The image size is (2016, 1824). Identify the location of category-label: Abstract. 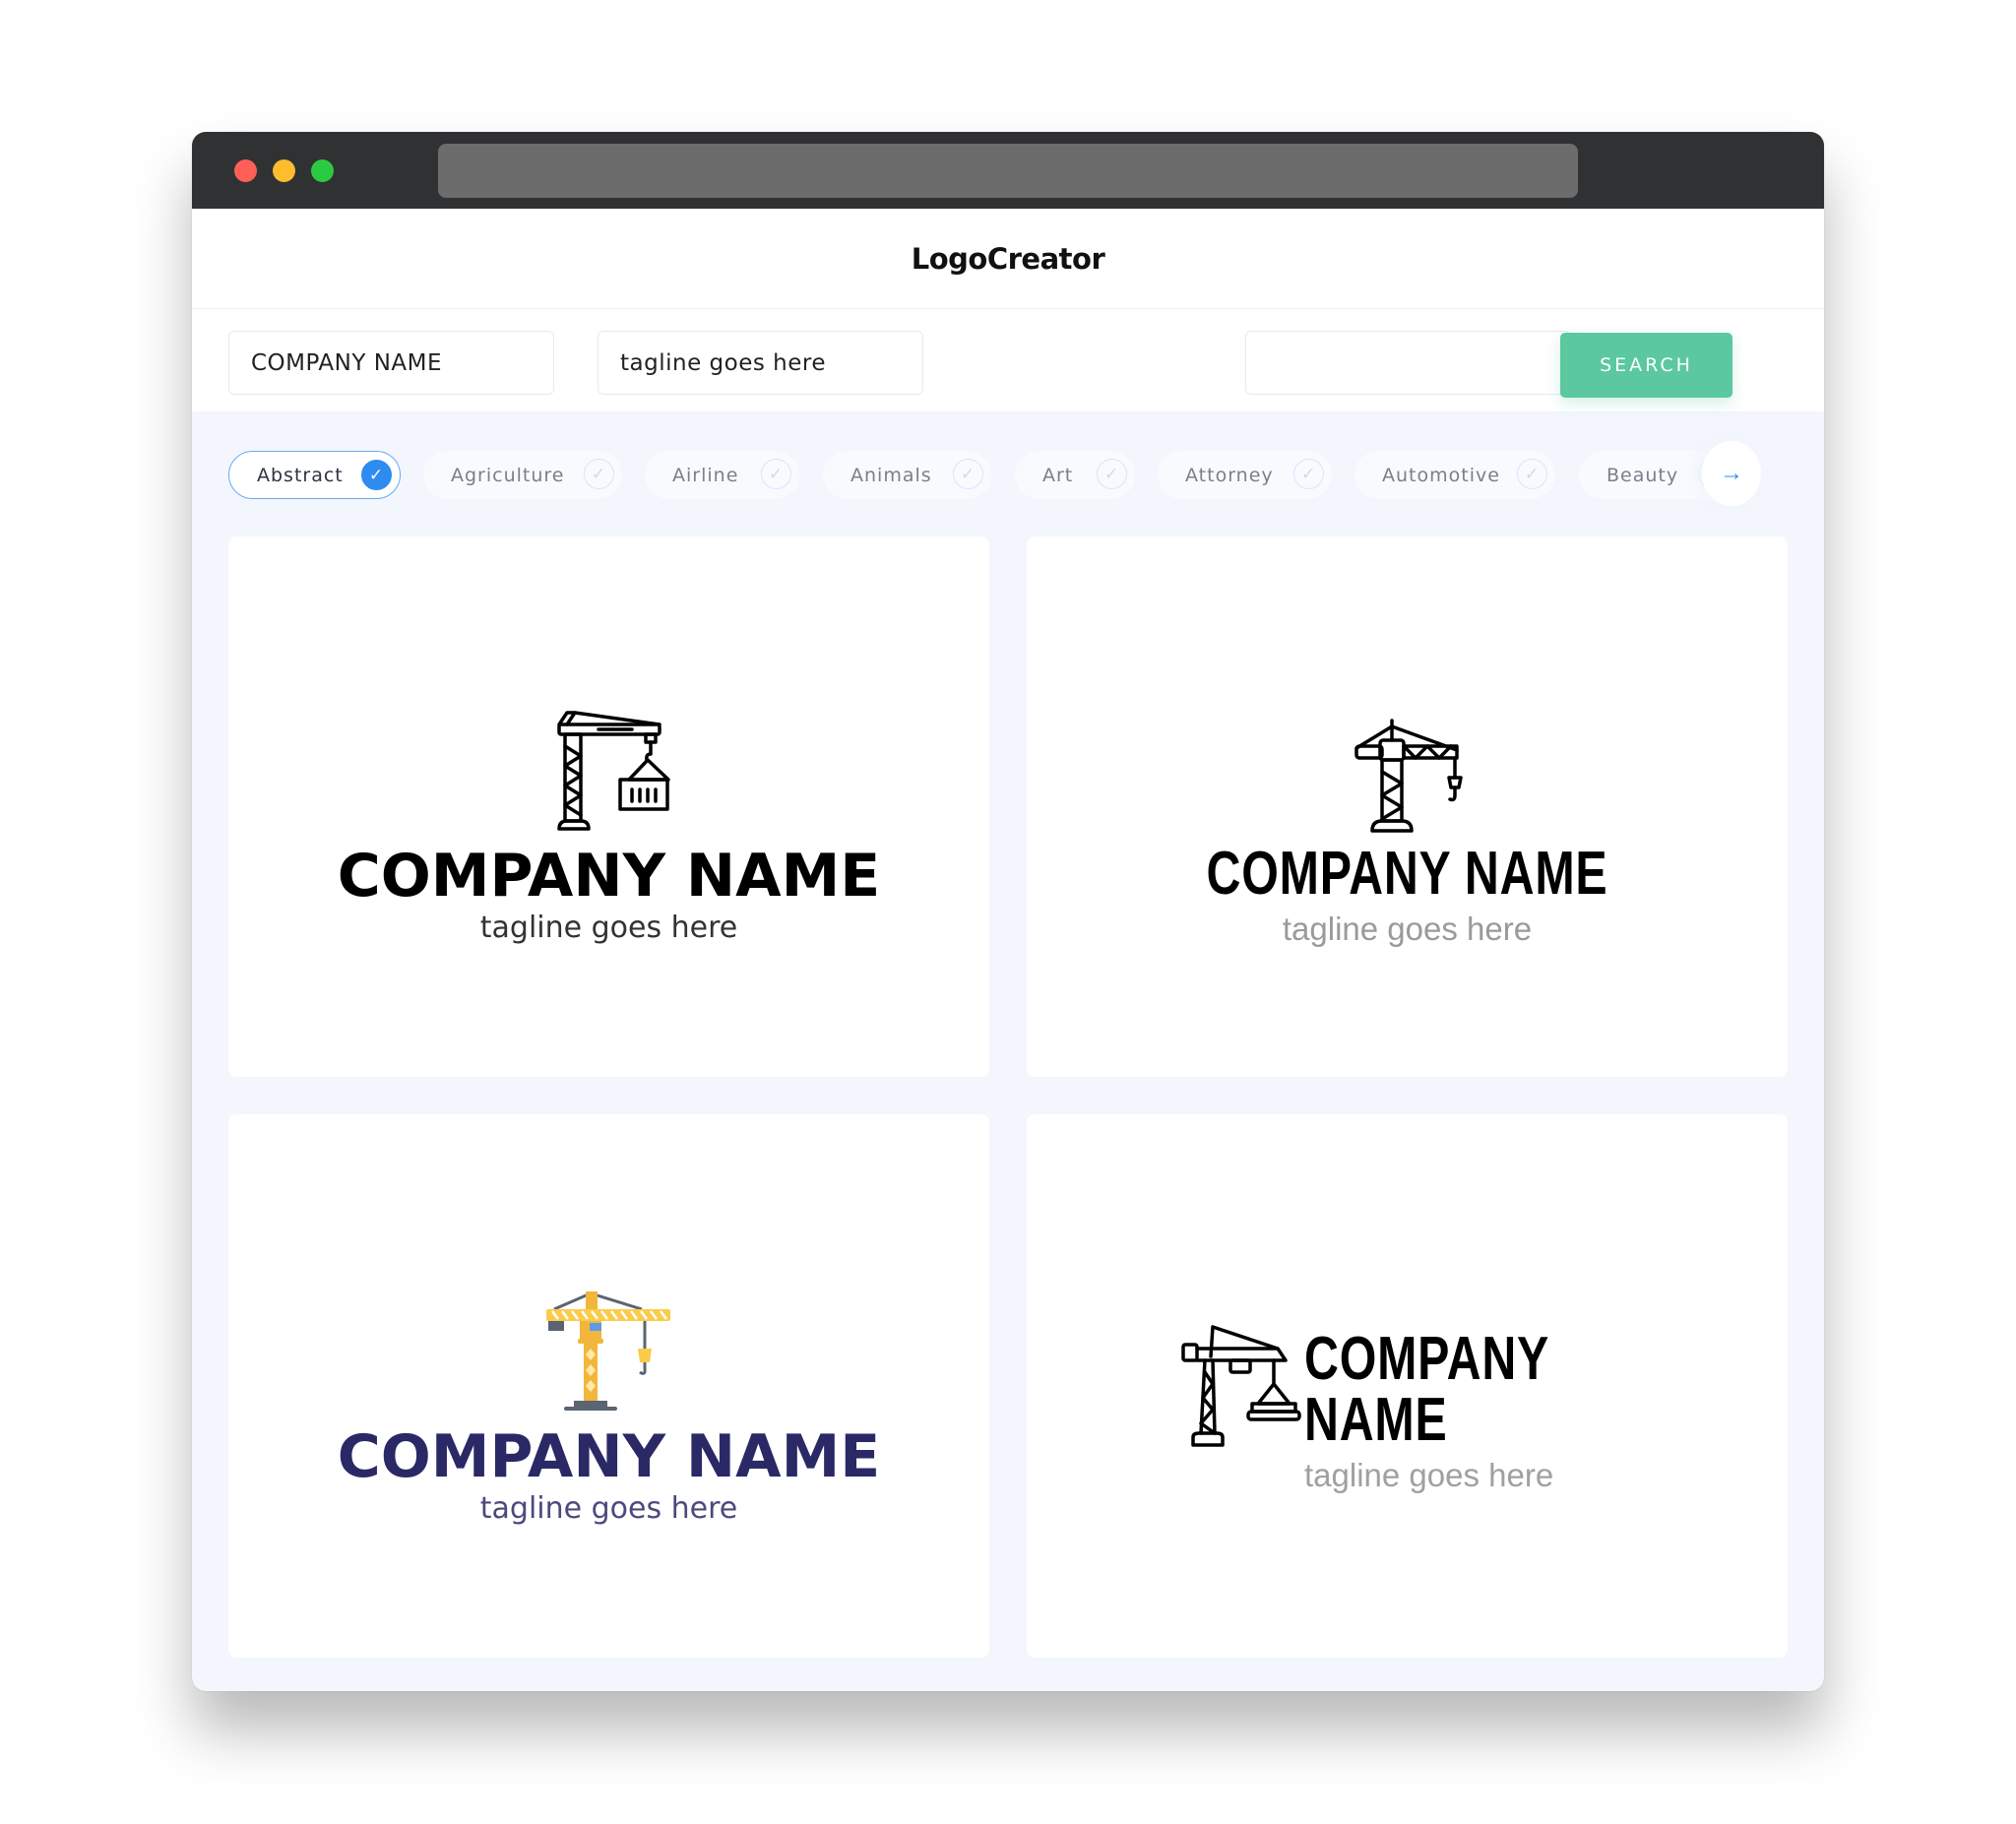
(300, 475).